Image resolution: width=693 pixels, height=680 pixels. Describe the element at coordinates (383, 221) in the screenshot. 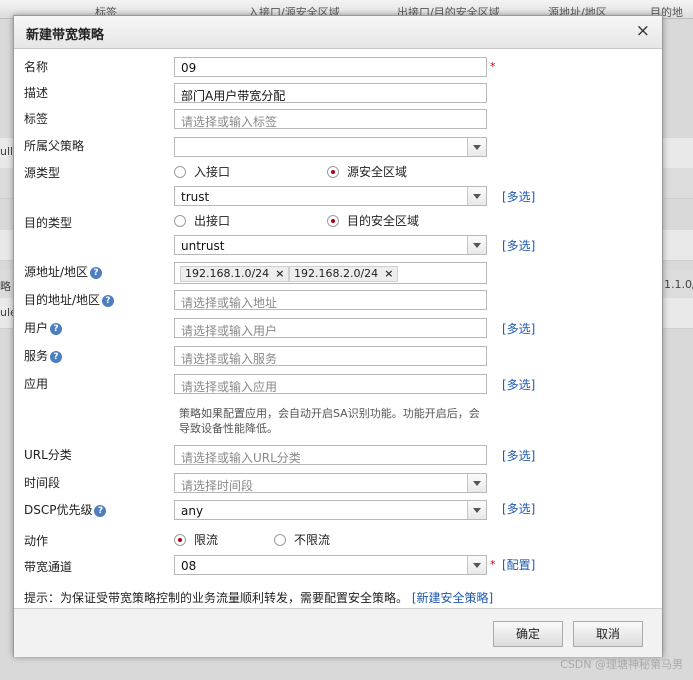

I see `radio-label: 目的安全区域` at that location.